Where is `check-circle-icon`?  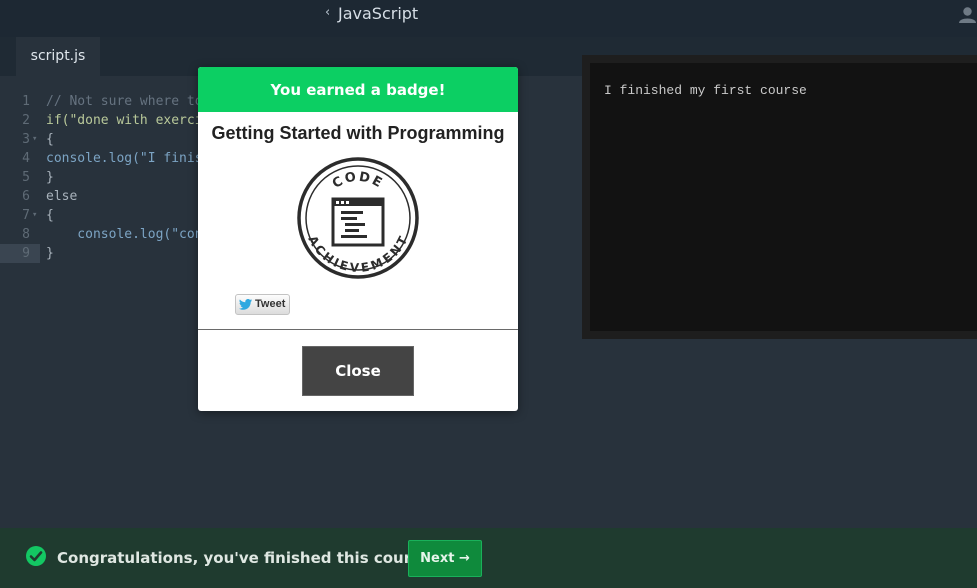
check-circle-icon is located at coordinates (36, 556).